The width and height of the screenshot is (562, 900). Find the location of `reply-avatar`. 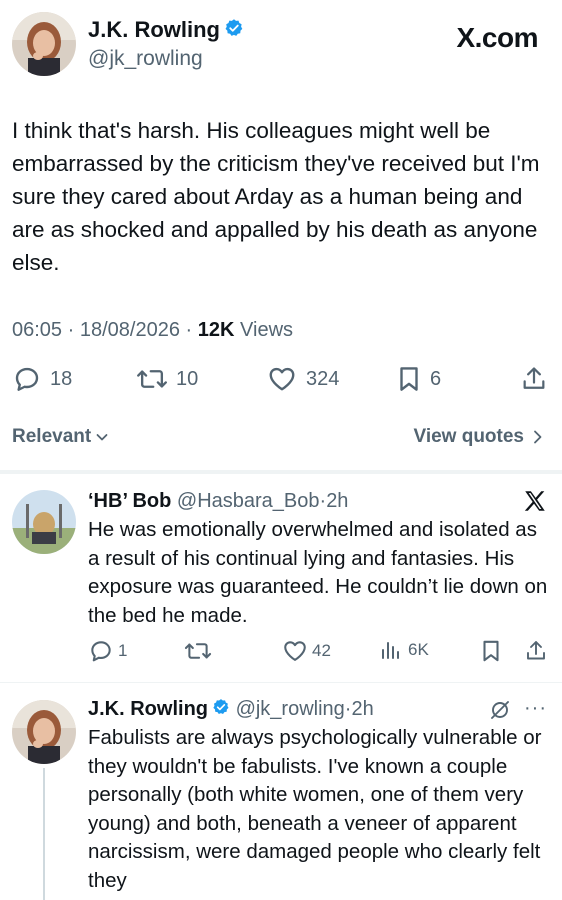

reply-avatar is located at coordinates (44, 522).